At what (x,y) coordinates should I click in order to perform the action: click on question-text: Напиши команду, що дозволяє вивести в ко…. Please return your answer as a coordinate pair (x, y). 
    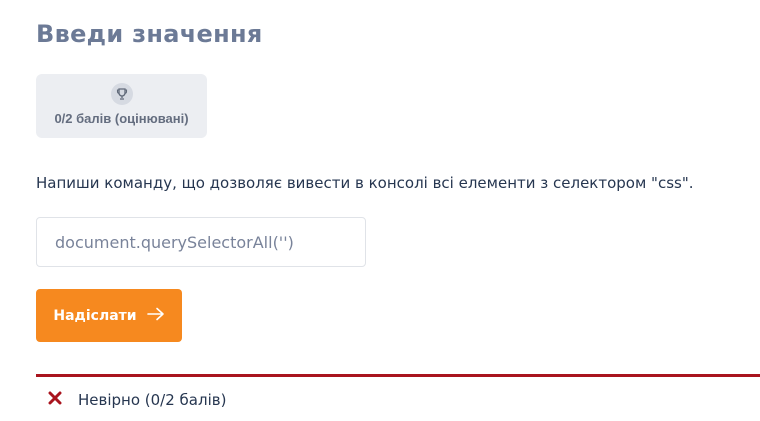
    Looking at the image, I should click on (365, 183).